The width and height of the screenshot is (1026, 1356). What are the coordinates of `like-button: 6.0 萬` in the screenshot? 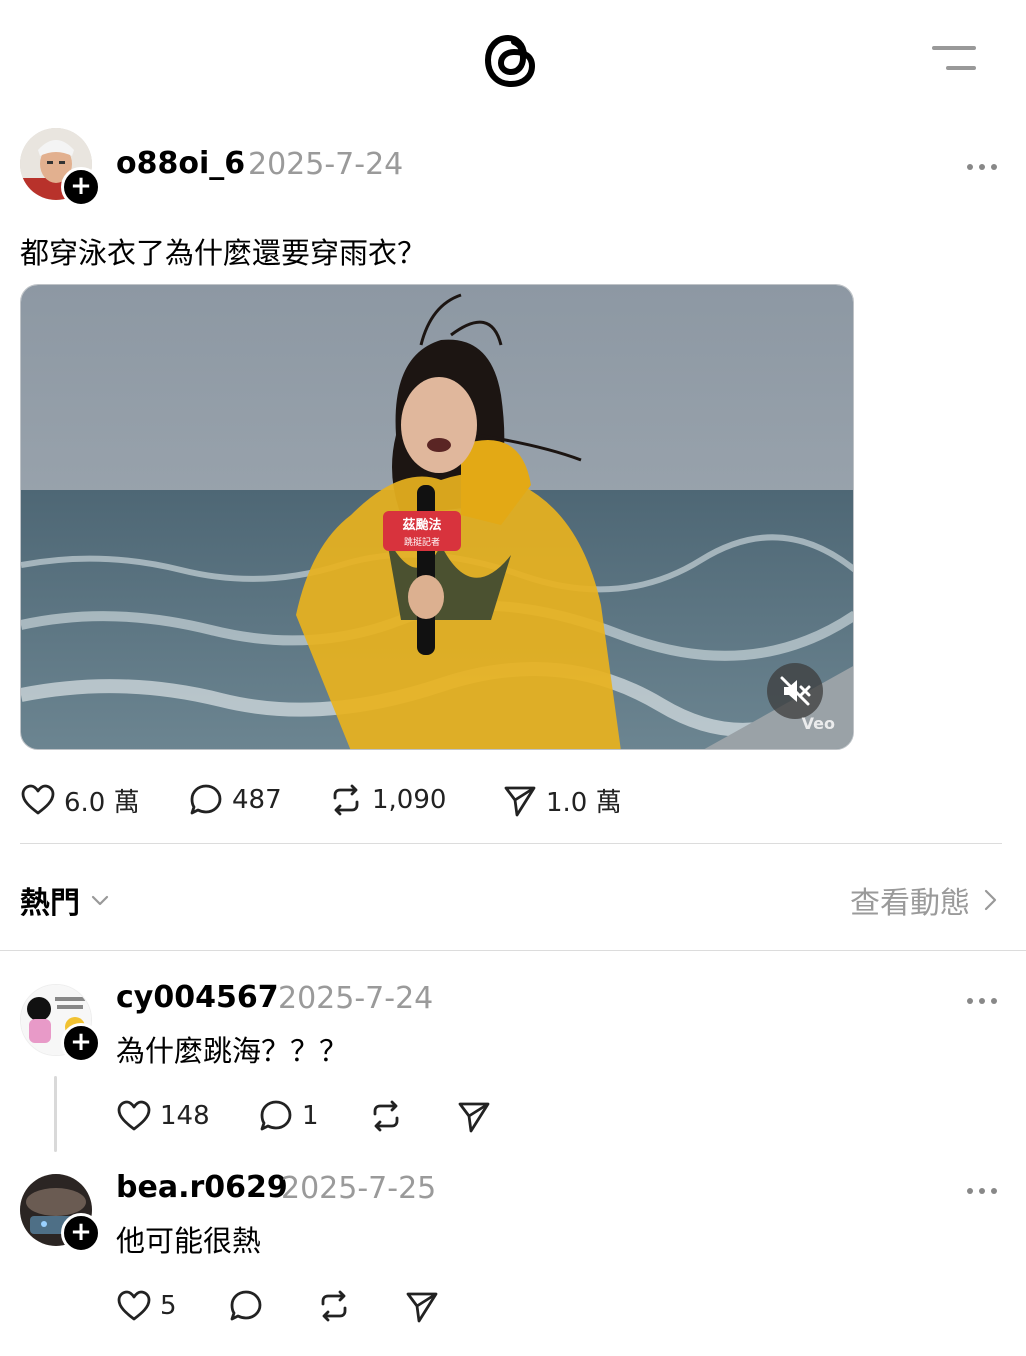 It's located at (80, 800).